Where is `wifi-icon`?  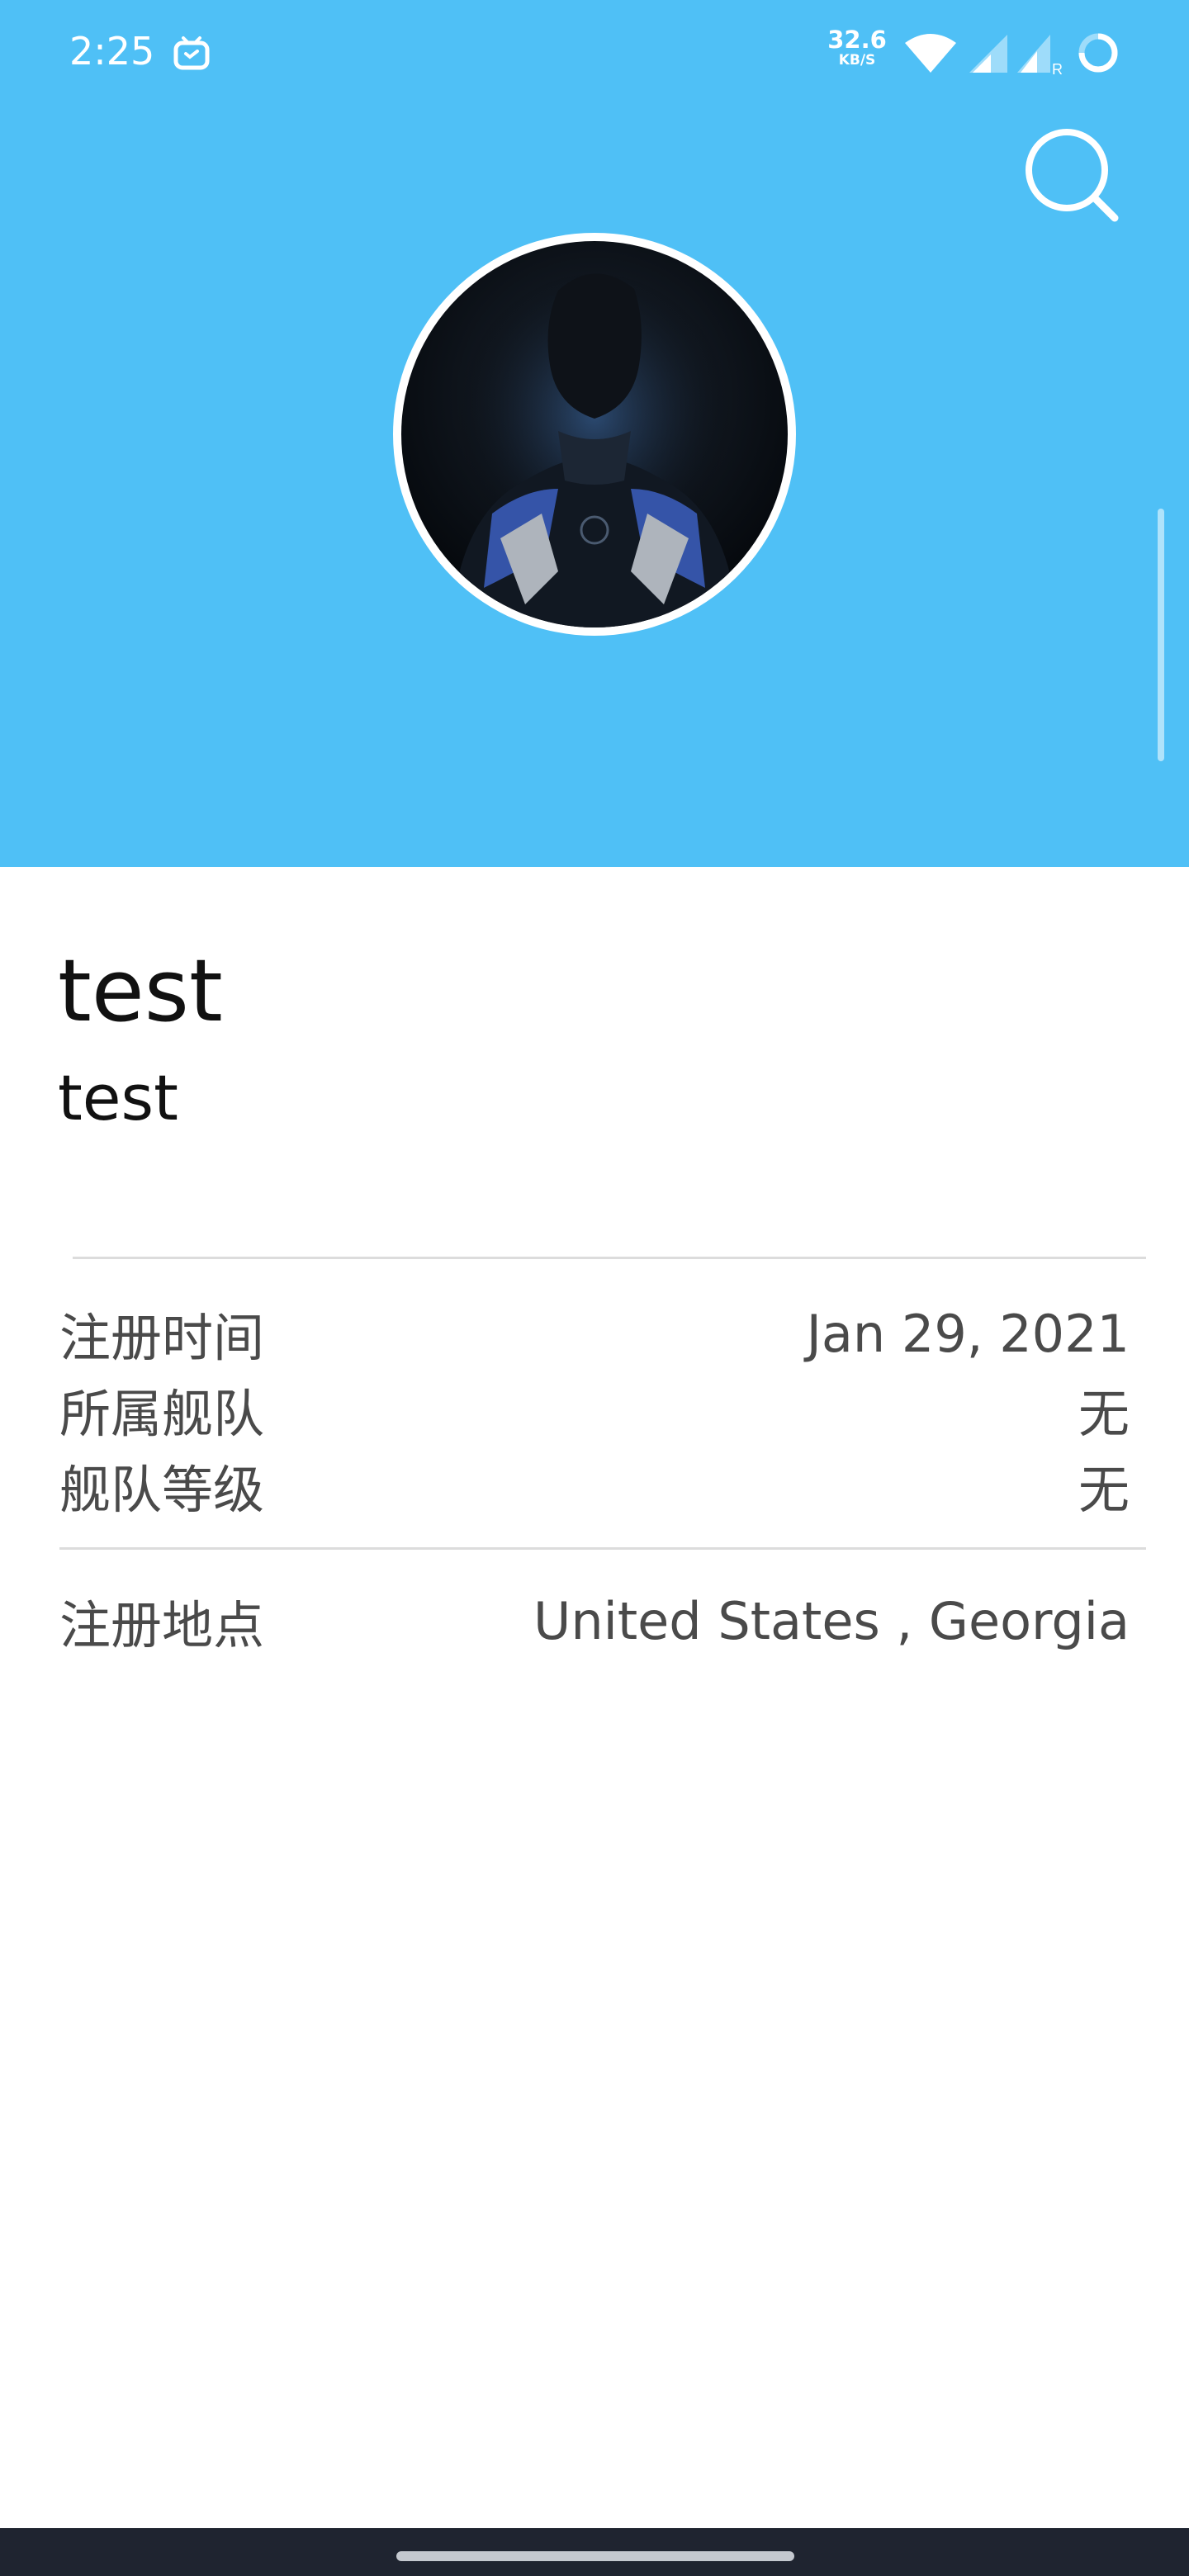
wifi-icon is located at coordinates (930, 53).